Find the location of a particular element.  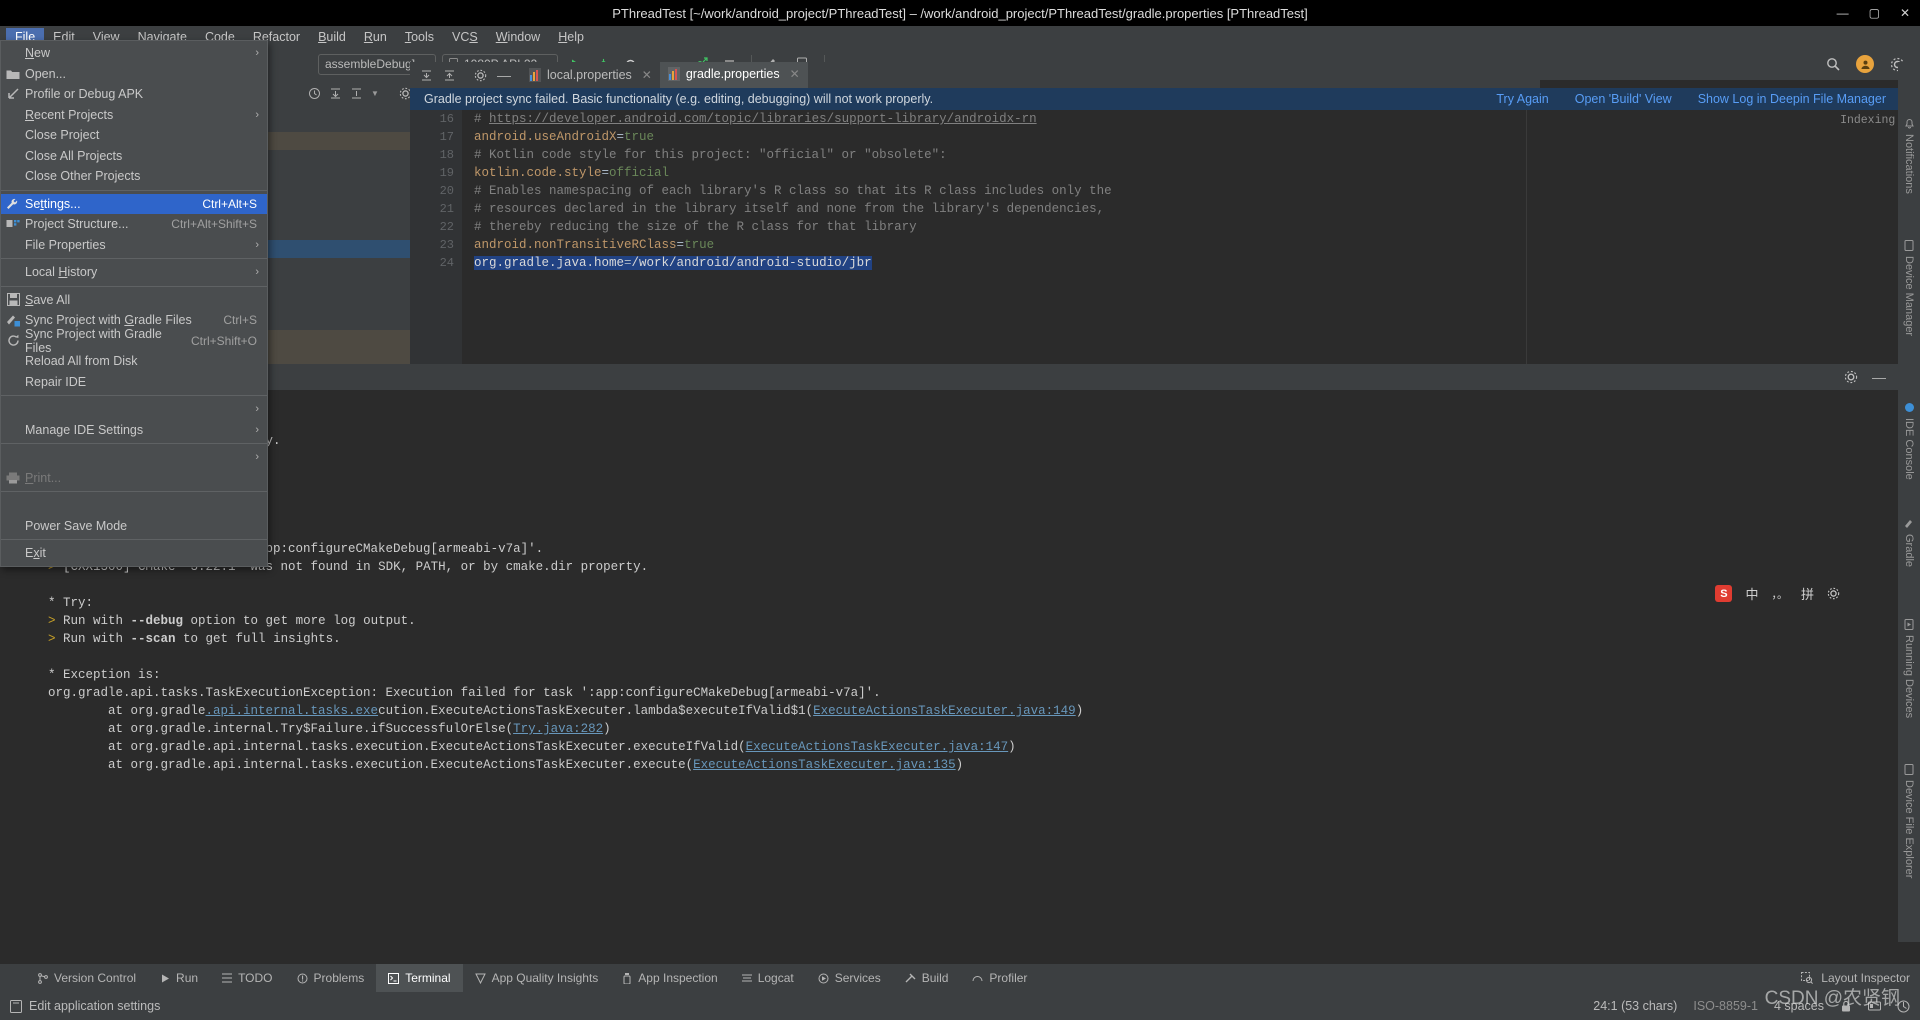

menu-item-label: Save All is located at coordinates (48, 299).